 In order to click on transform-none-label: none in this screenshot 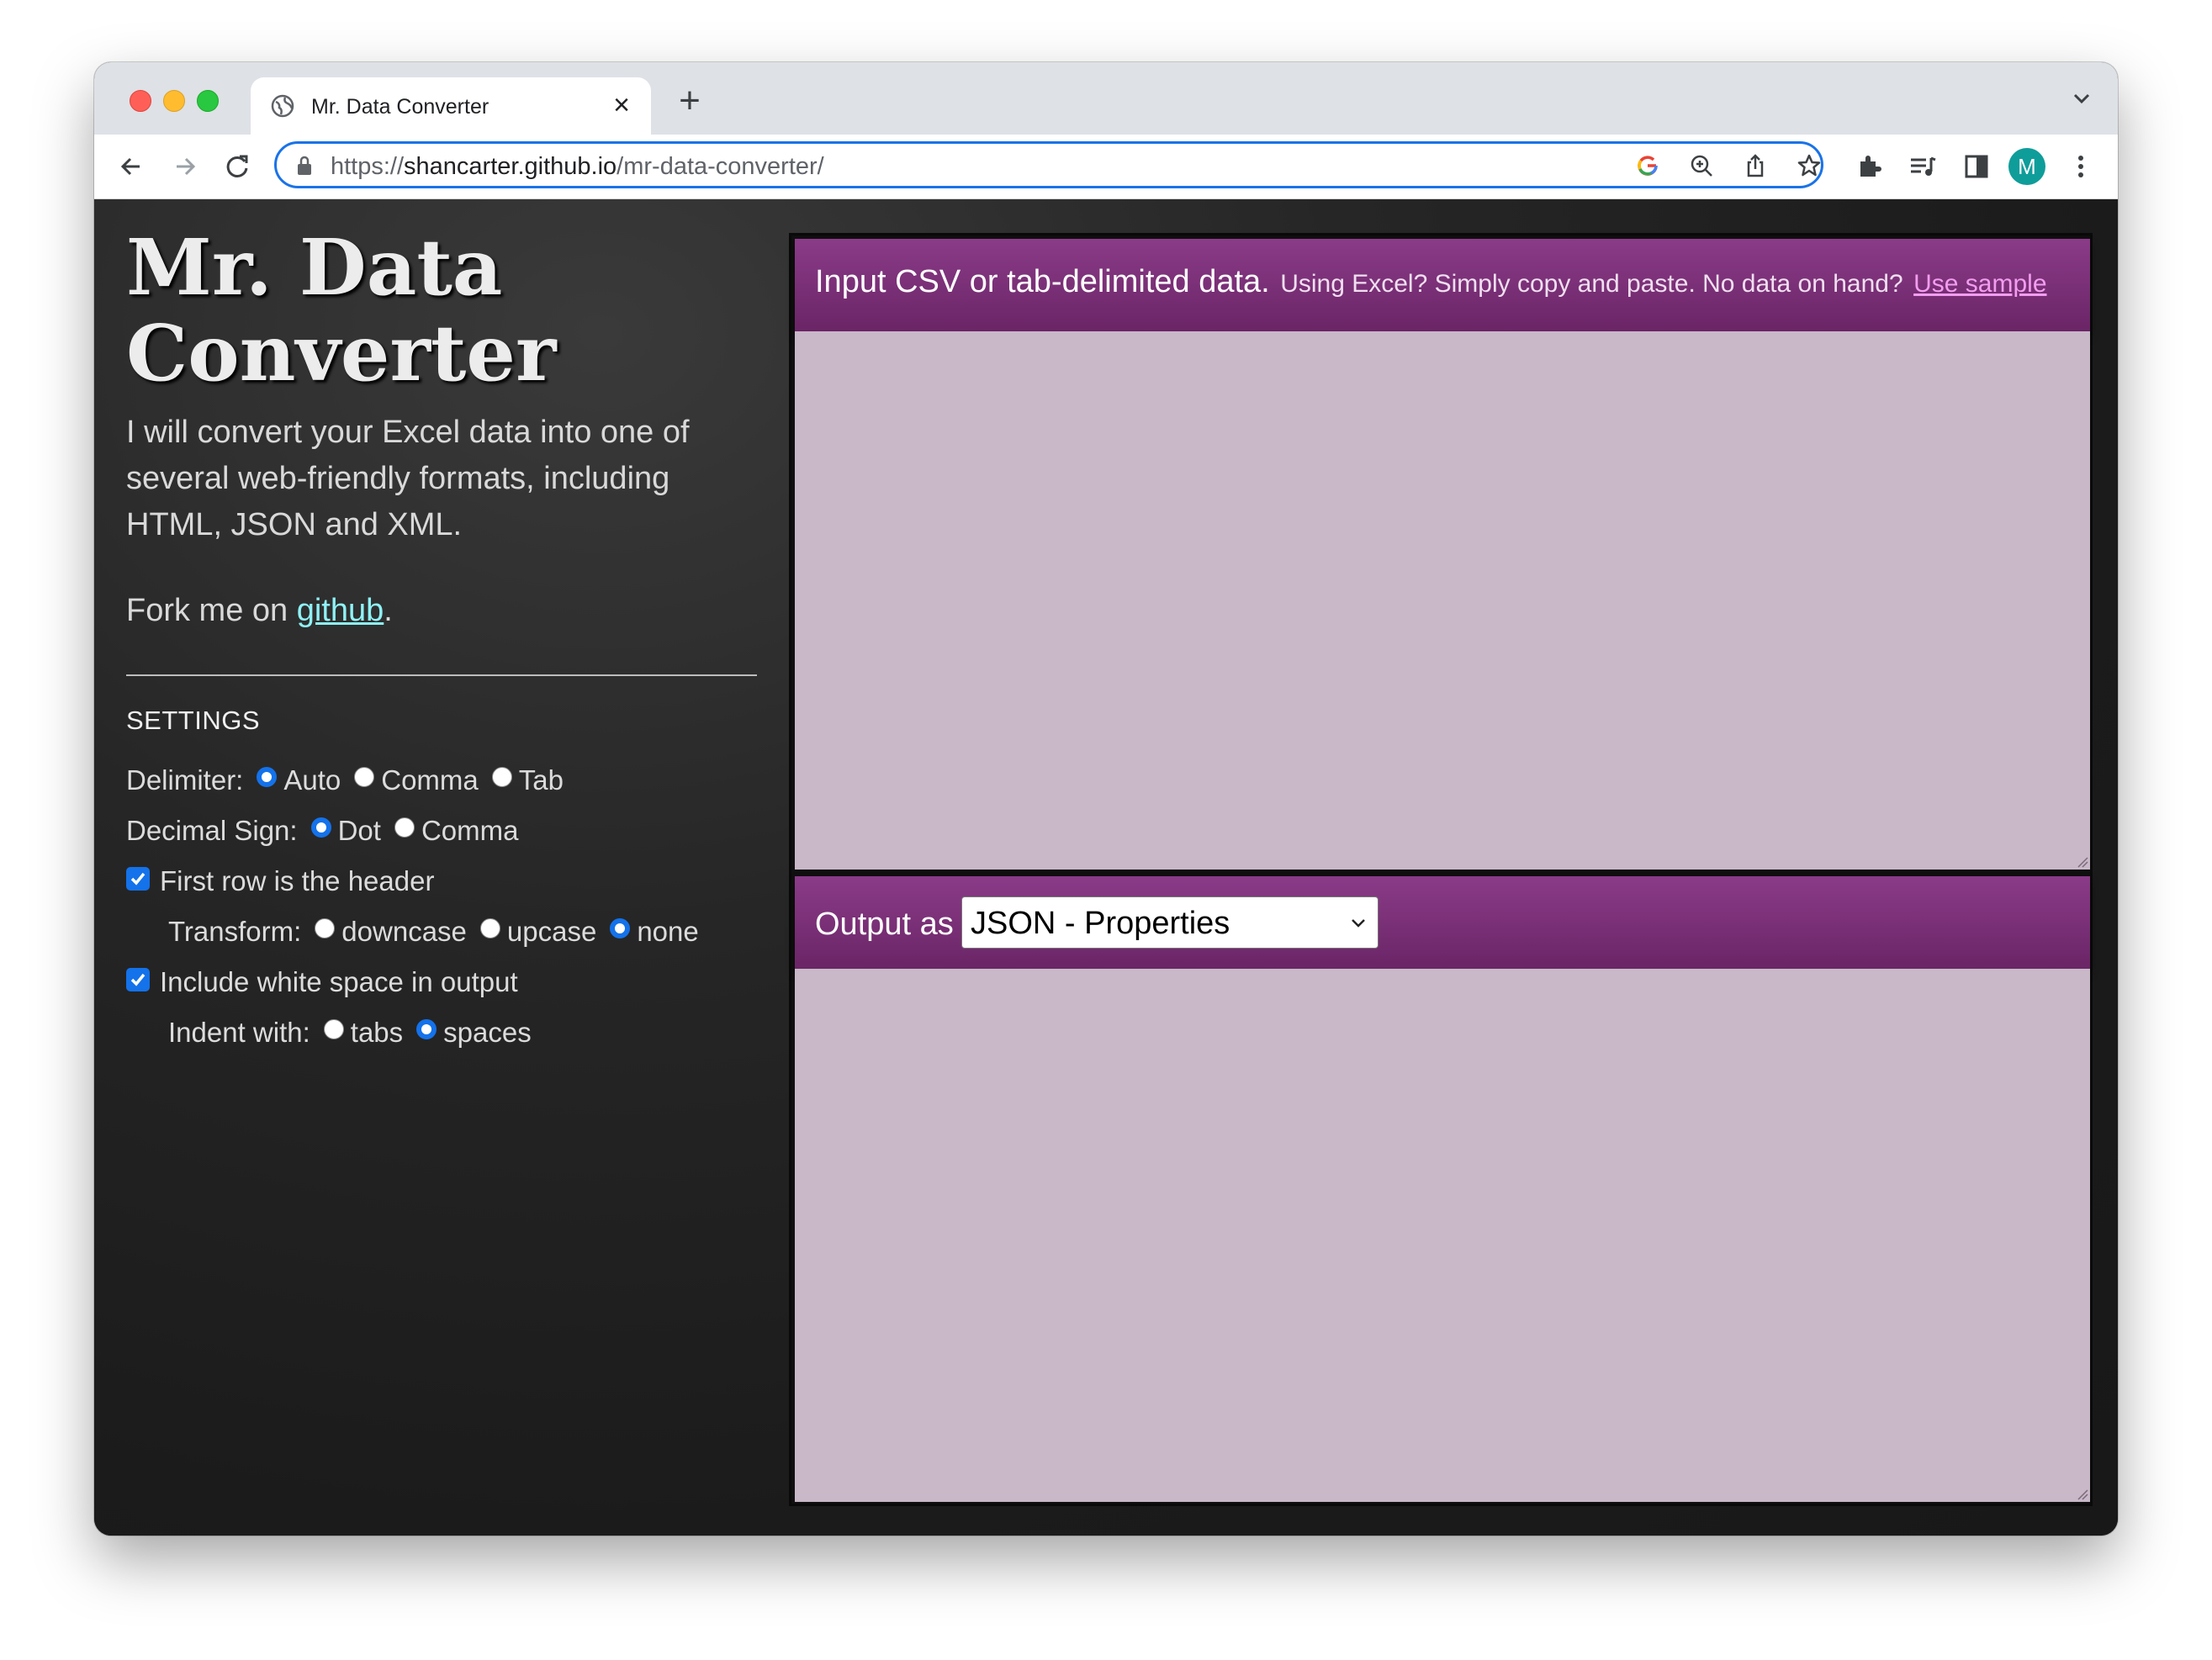, I will do `click(667, 932)`.